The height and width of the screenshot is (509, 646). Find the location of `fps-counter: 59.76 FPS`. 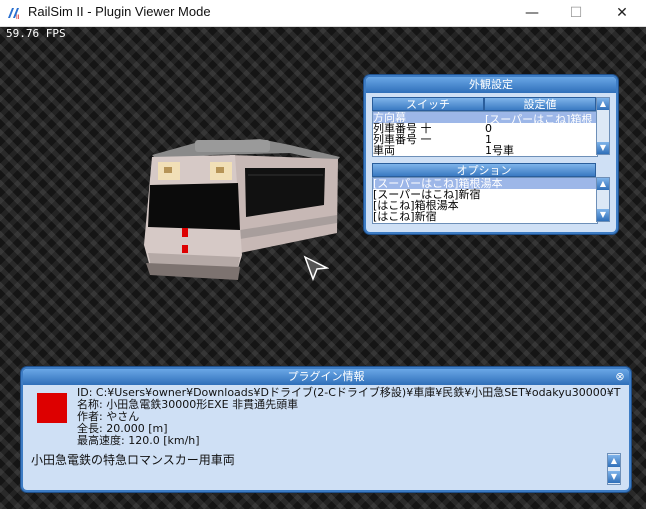

fps-counter: 59.76 FPS is located at coordinates (36, 33).